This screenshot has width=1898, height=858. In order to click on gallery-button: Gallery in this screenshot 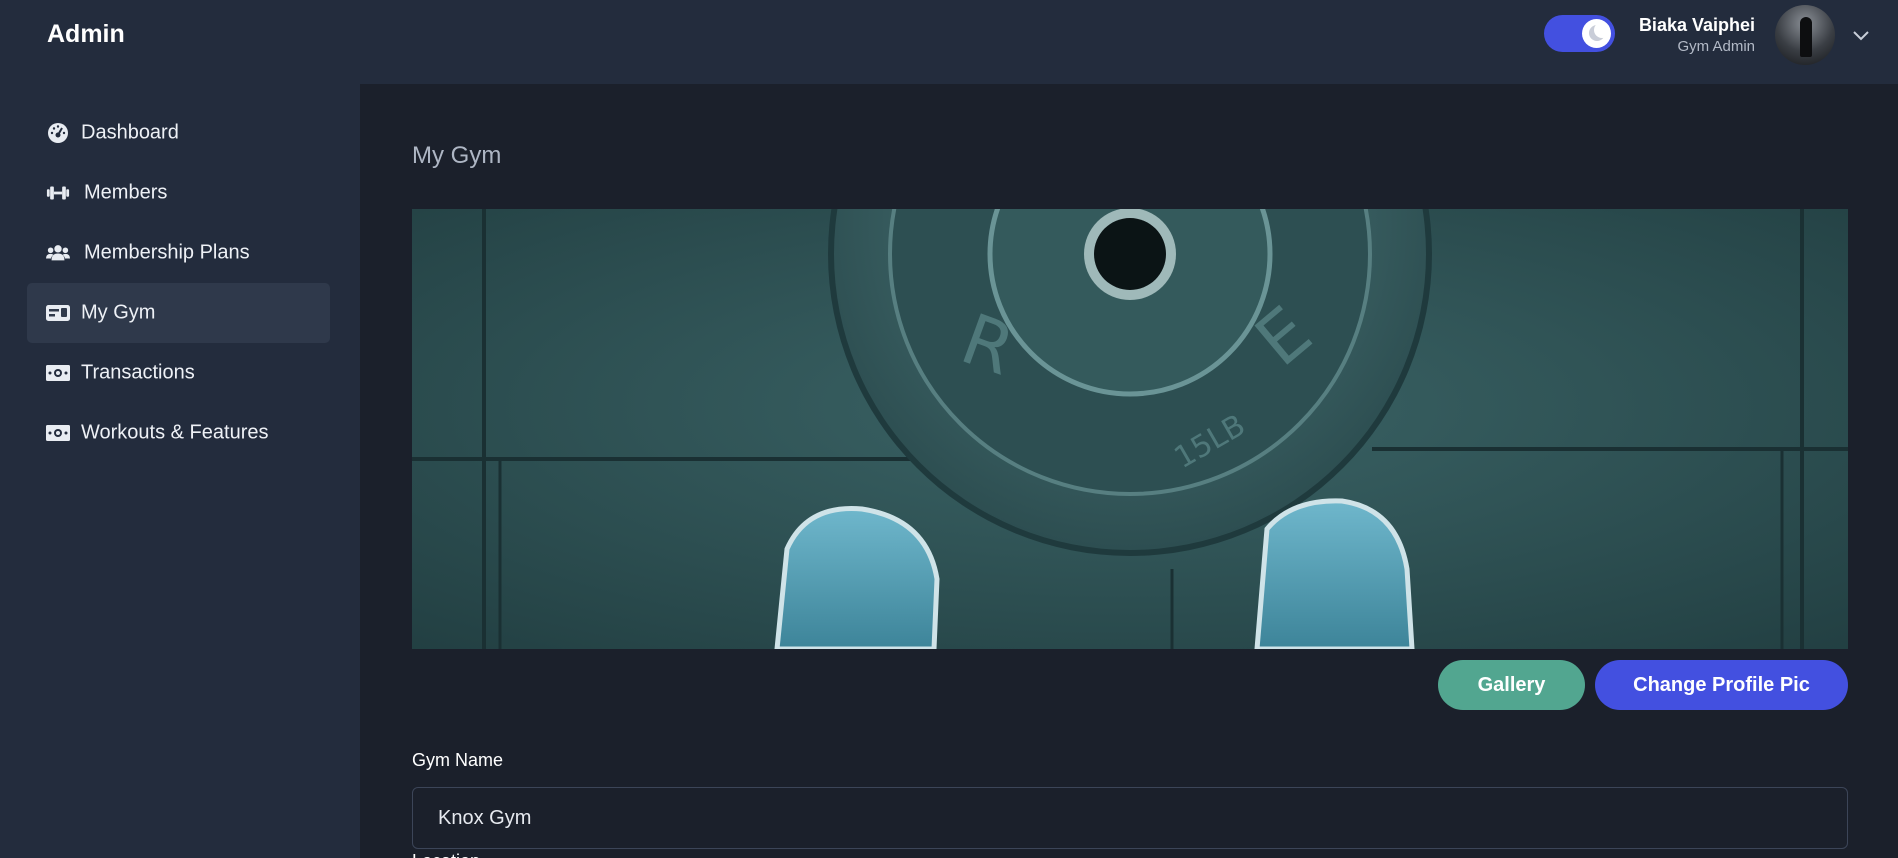, I will do `click(1511, 685)`.